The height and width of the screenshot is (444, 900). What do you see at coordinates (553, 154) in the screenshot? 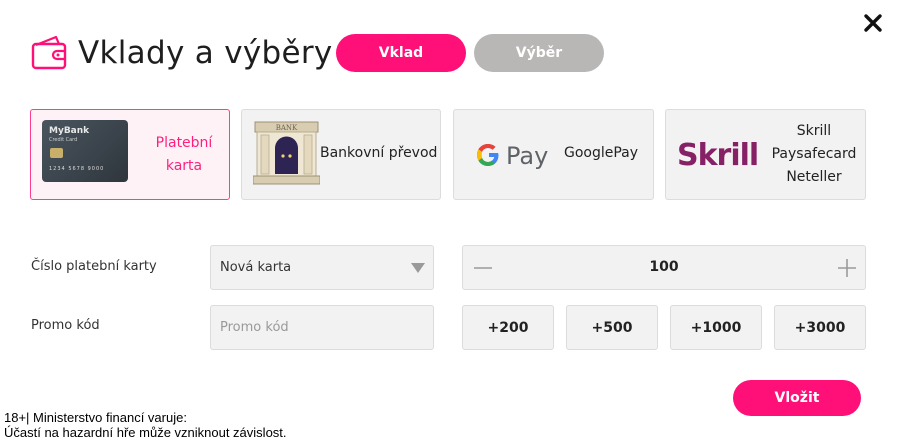
I see `method-googlepay: Pay GooglePay` at bounding box center [553, 154].